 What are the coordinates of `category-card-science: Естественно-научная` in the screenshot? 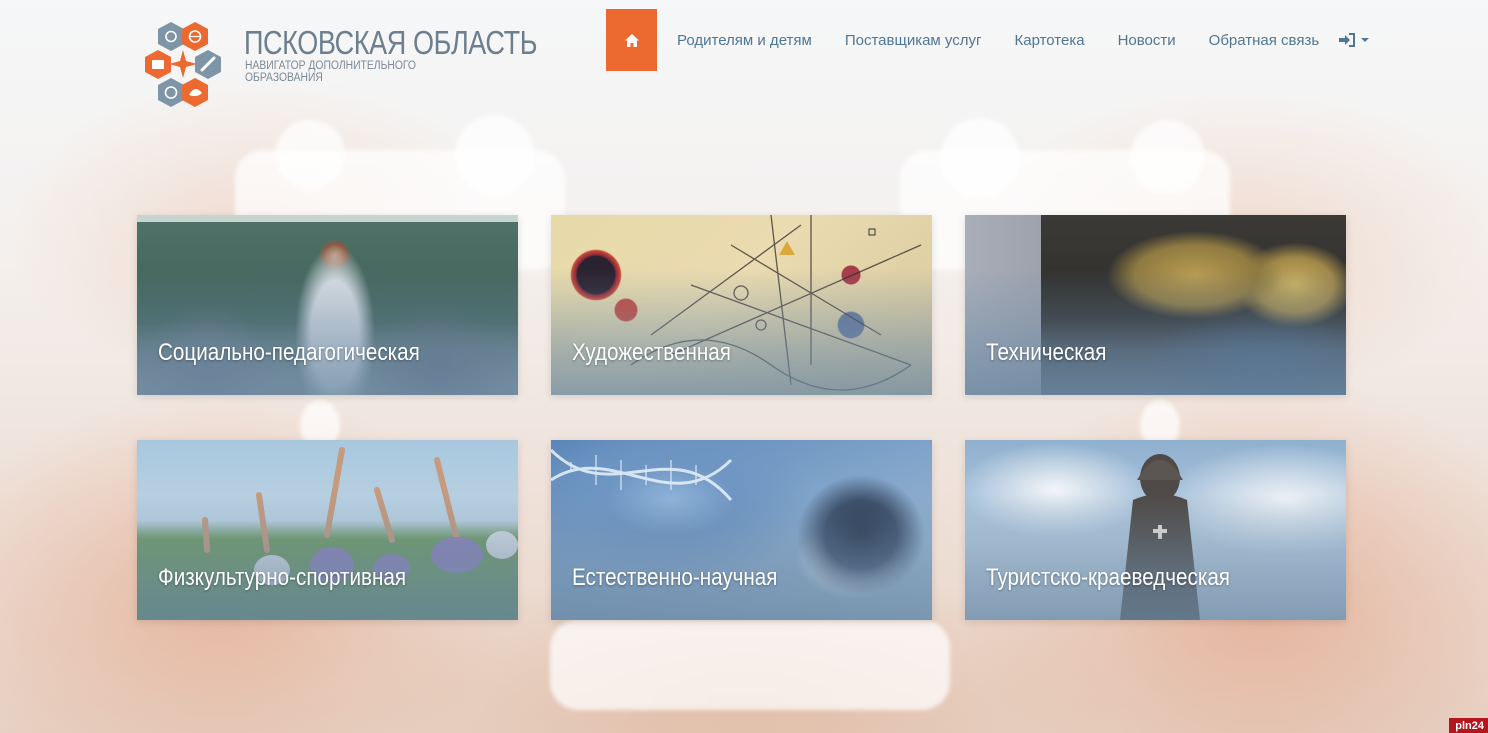 It's located at (741, 530).